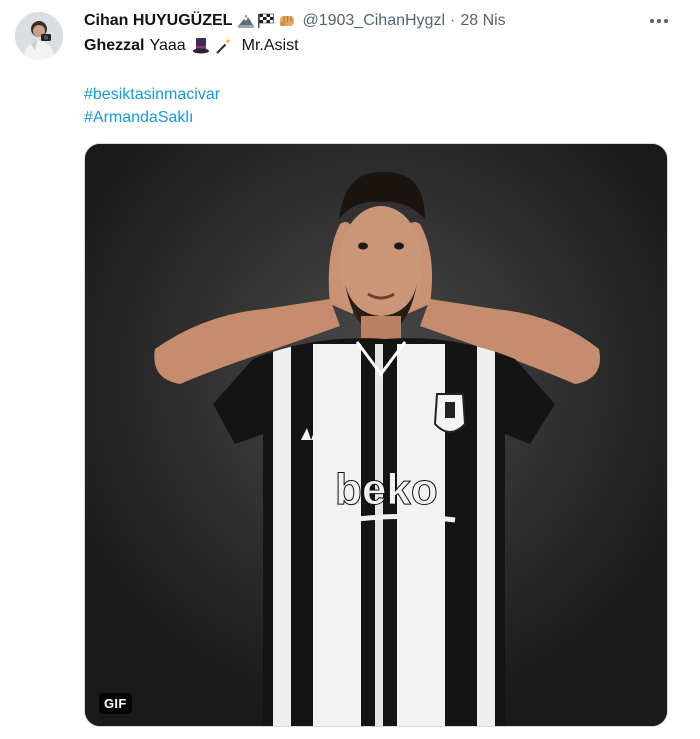 The width and height of the screenshot is (700, 739). I want to click on magic-wand-icon, so click(223, 46).